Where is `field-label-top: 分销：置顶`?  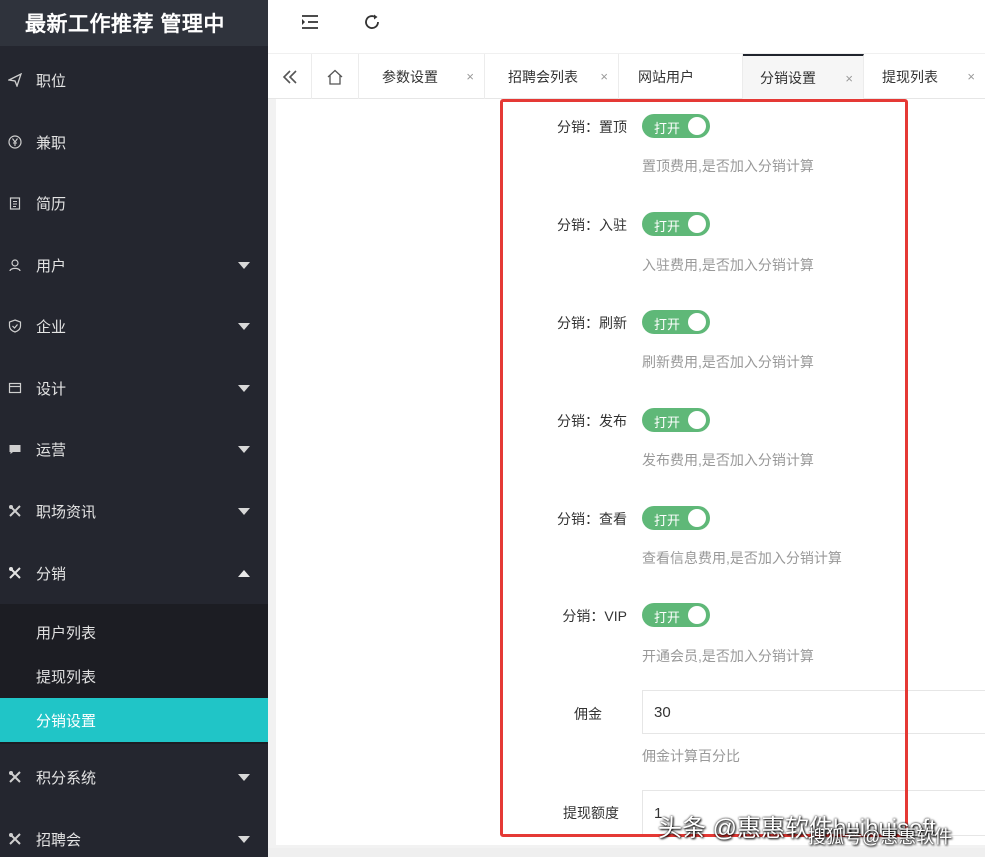
field-label-top: 分销：置顶 is located at coordinates (592, 127).